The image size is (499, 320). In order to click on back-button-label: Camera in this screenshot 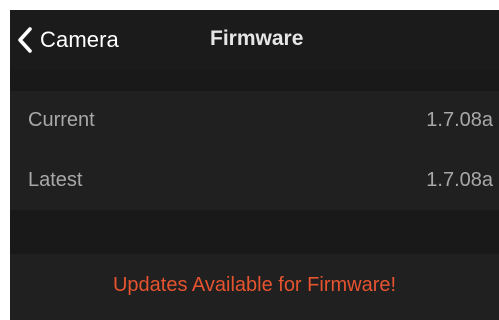, I will do `click(79, 39)`.